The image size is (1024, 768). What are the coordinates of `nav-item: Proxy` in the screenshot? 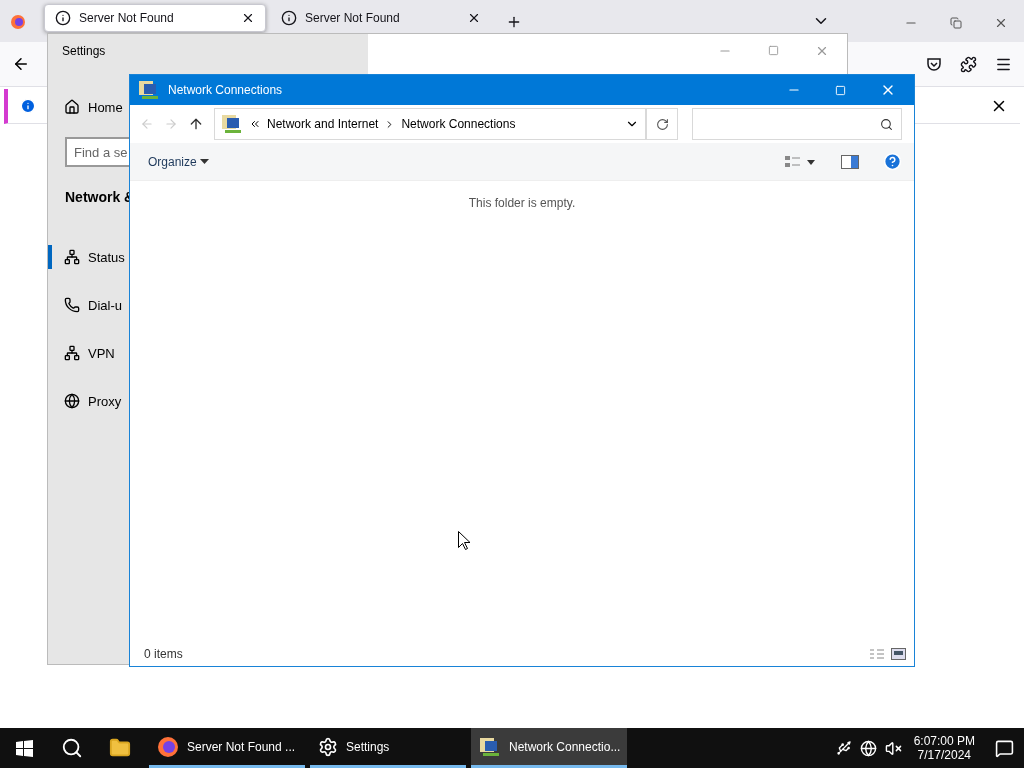 It's located at (88, 401).